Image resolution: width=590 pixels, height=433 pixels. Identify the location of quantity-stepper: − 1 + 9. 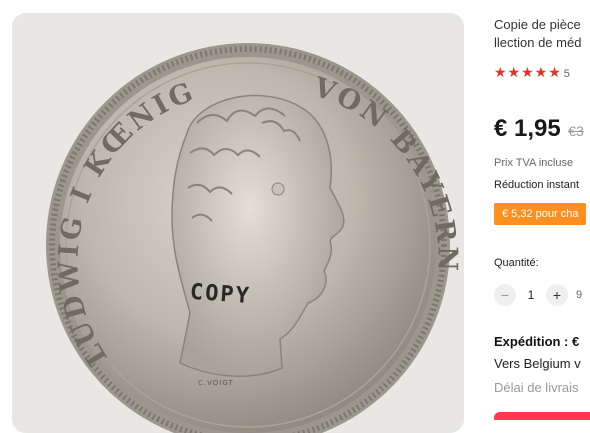
(538, 295).